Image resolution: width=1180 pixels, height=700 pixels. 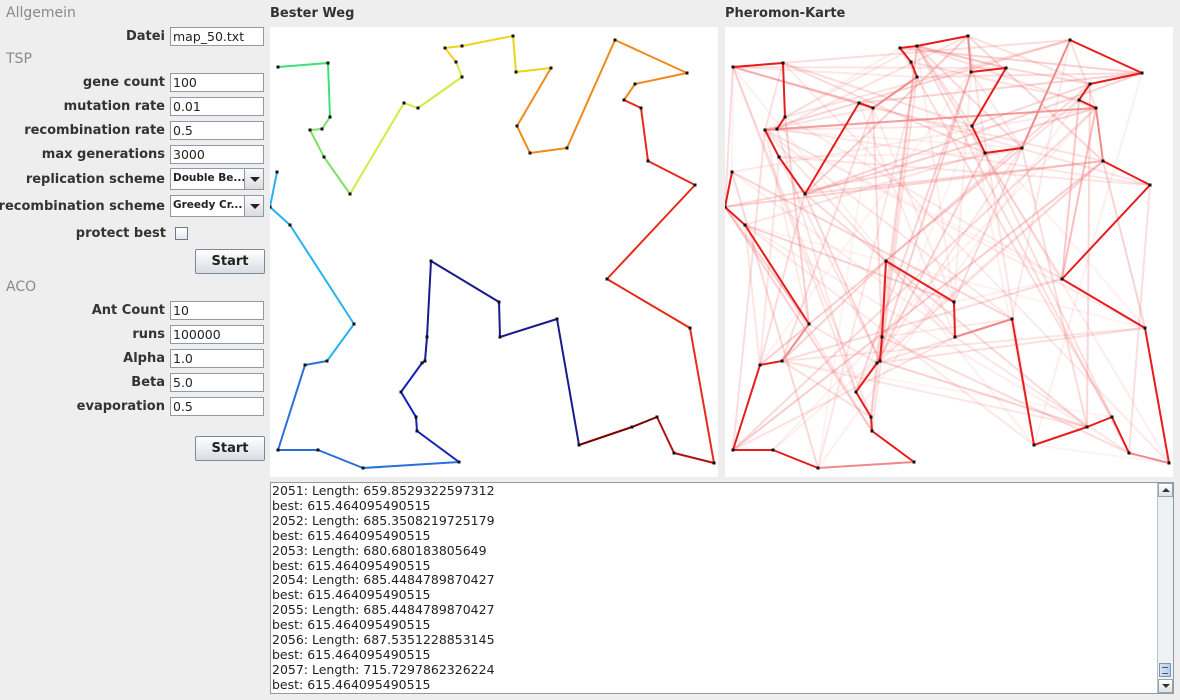 What do you see at coordinates (181, 233) in the screenshot?
I see `protect-best-checkbox` at bounding box center [181, 233].